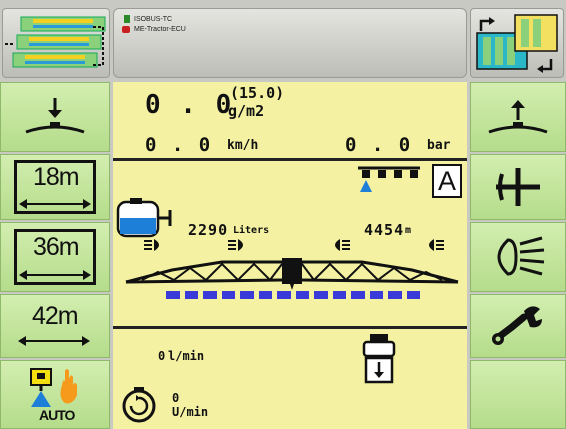 This screenshot has height=429, width=566. Describe the element at coordinates (293, 295) in the screenshot. I see `nozzle-sections` at that location.